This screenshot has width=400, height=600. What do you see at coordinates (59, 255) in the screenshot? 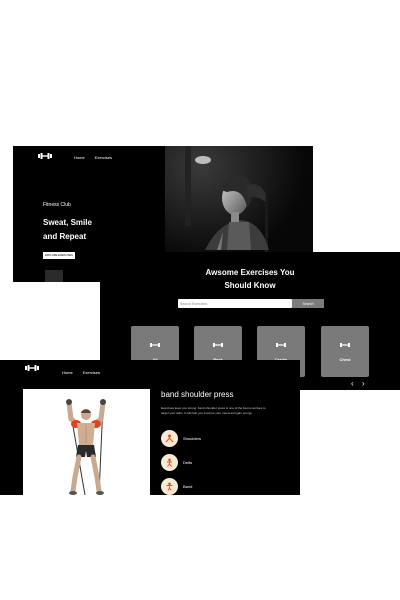
I see `explore-exercises-button: EXPLORE EXERCISES` at bounding box center [59, 255].